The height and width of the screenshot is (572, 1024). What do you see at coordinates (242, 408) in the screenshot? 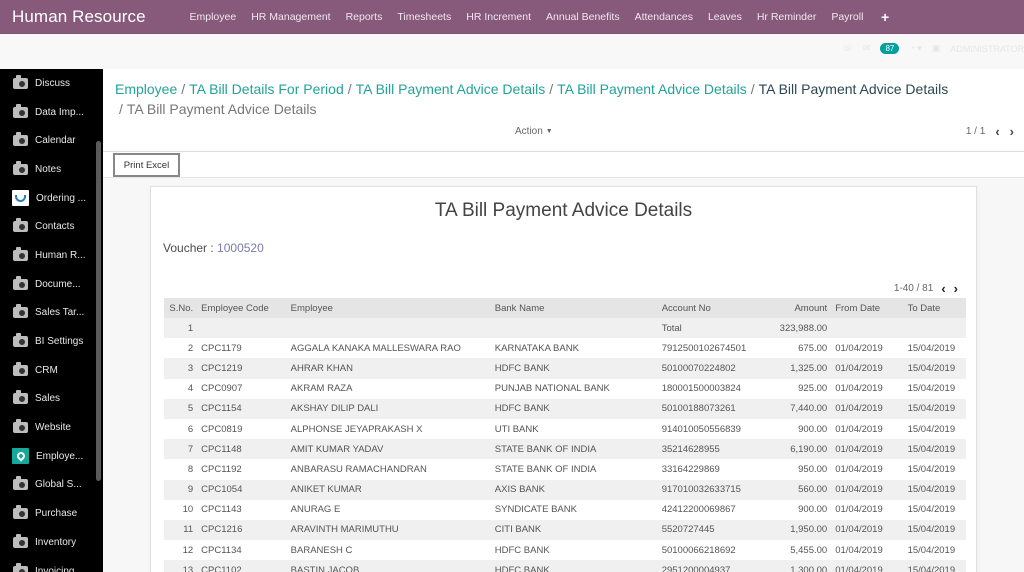
I see `cell-employee-code: CPC1154` at bounding box center [242, 408].